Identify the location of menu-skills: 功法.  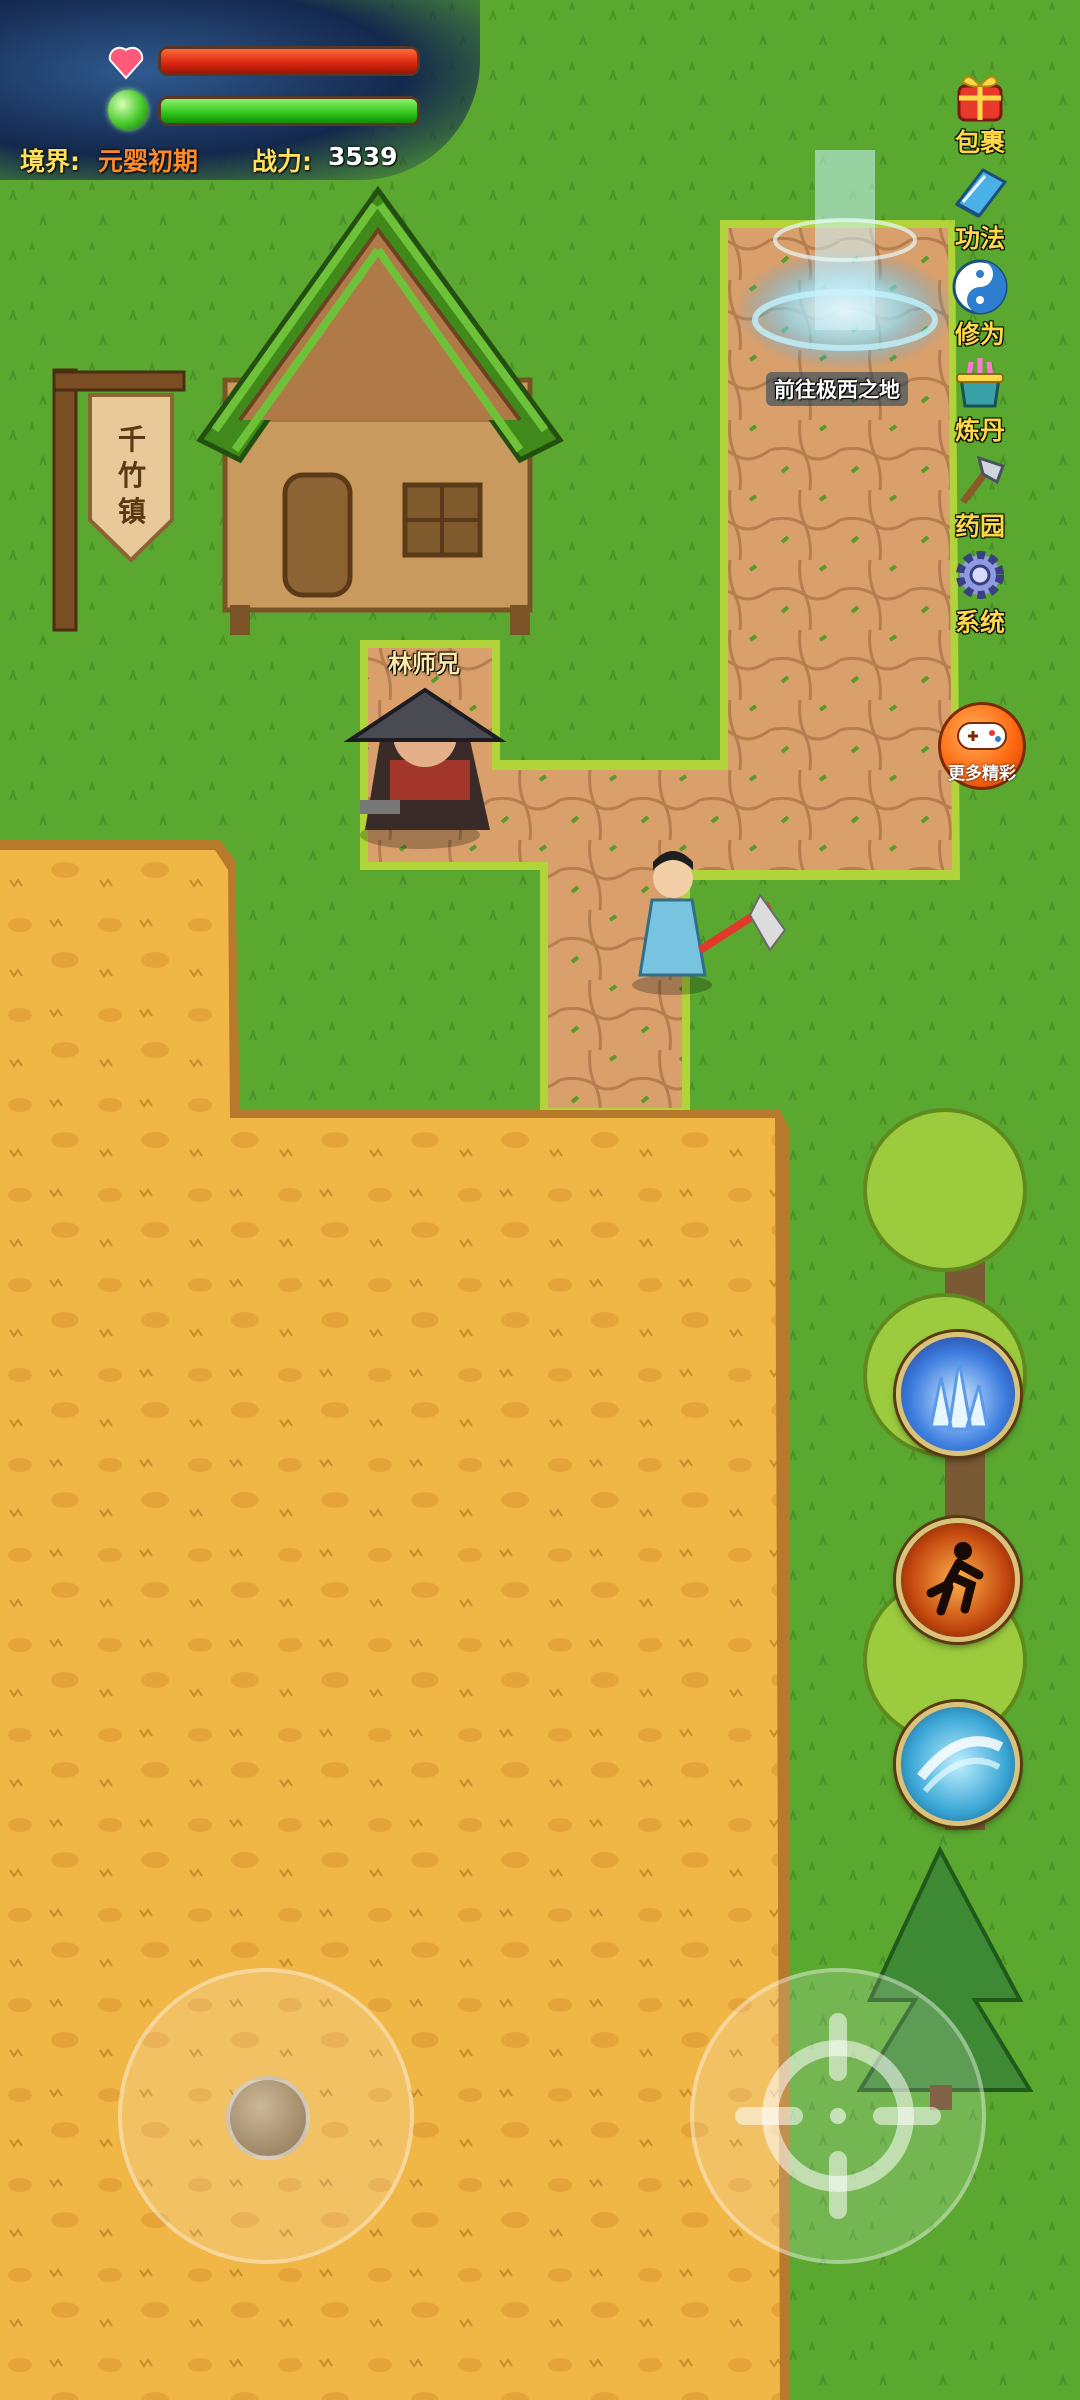
(980, 206).